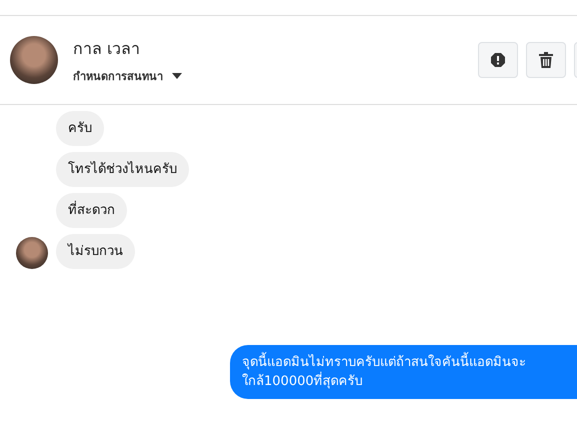  Describe the element at coordinates (80, 128) in the screenshot. I see `message-bubble: ครับ` at that location.